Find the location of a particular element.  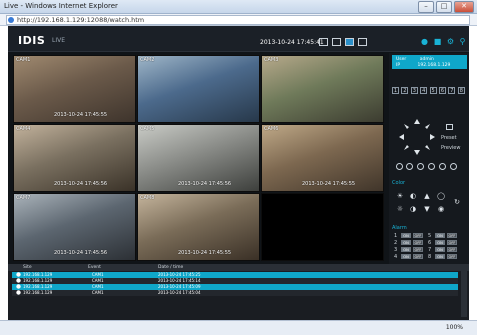

ip-value: 192.168.1.129 is located at coordinates (434, 65).